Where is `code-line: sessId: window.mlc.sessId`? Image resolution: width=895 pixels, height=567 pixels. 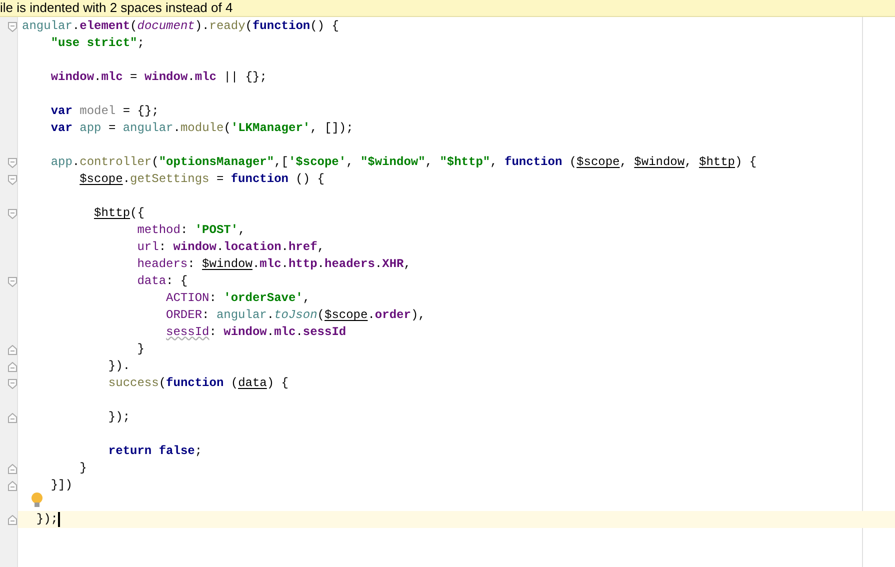
code-line: sessId: window.mlc.sessId is located at coordinates (255, 332).